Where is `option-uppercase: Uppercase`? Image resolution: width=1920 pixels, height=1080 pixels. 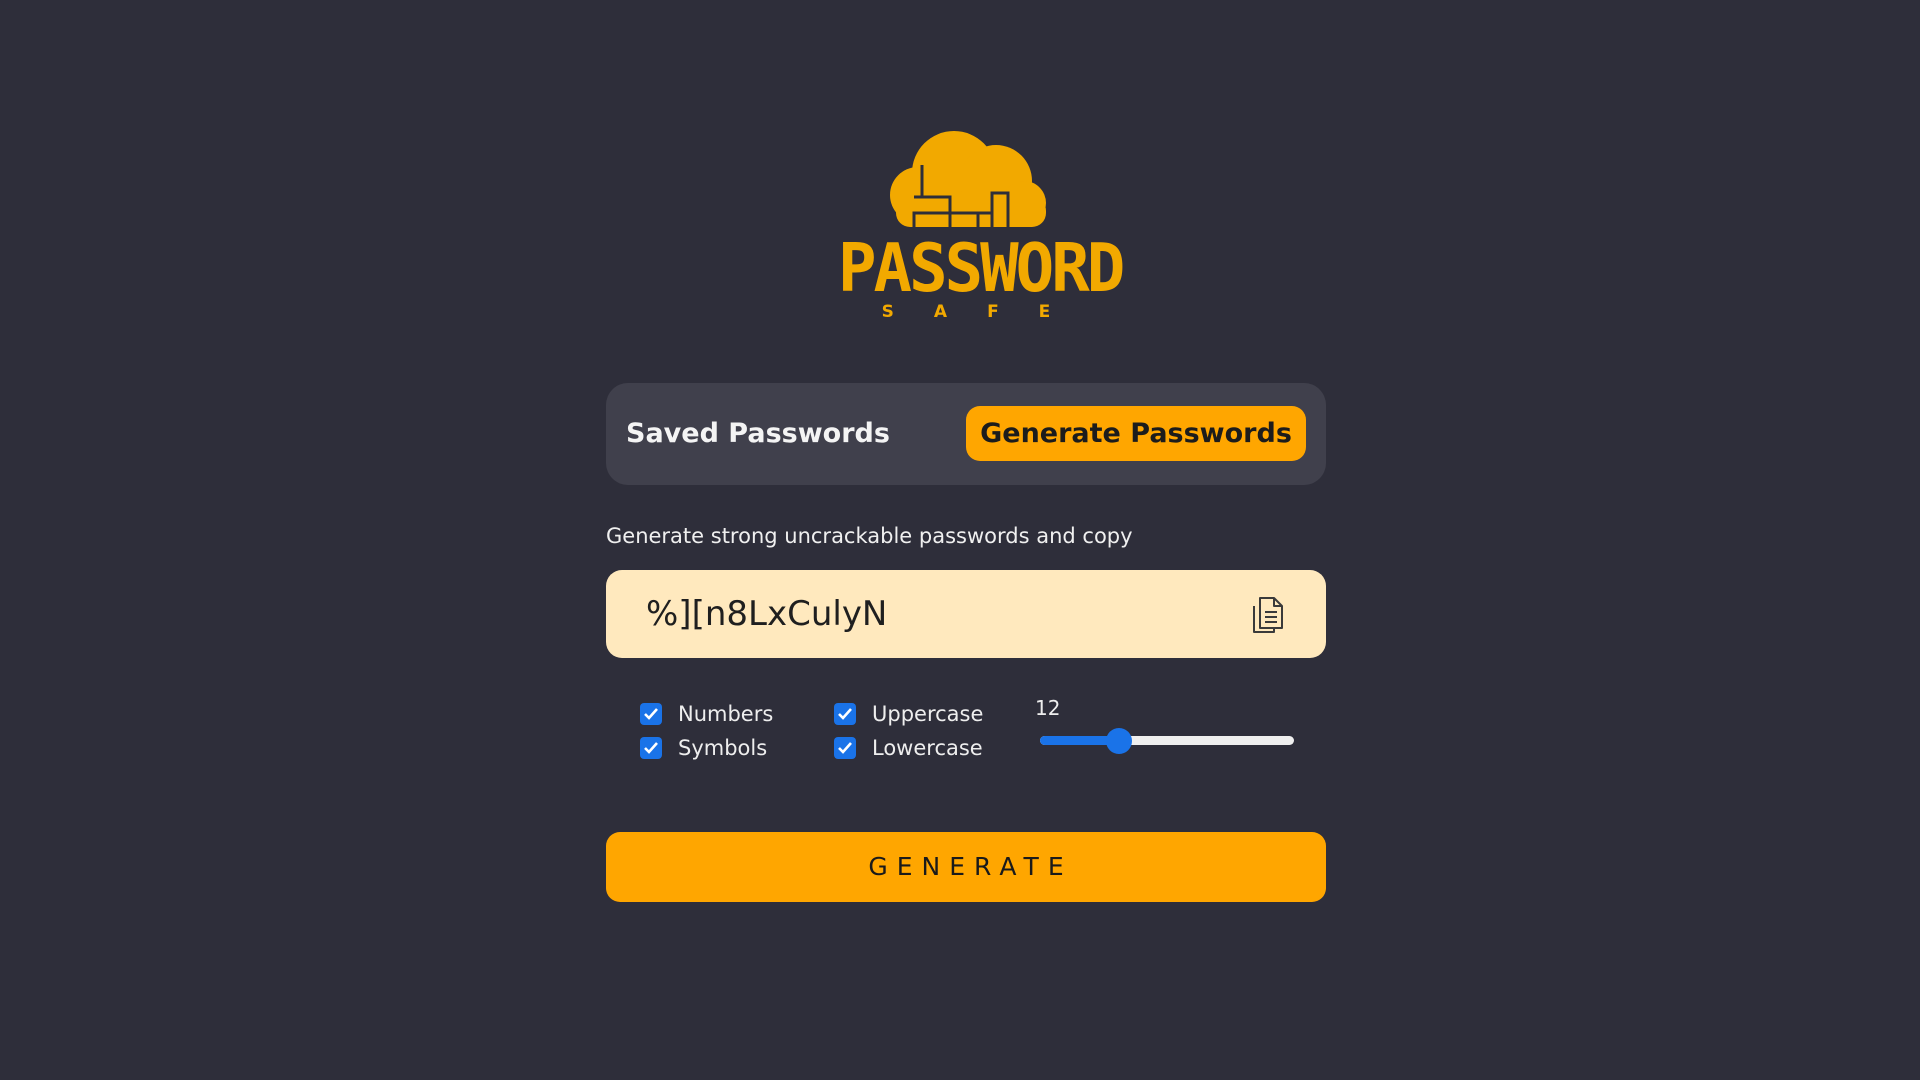
option-uppercase: Uppercase is located at coordinates (908, 714).